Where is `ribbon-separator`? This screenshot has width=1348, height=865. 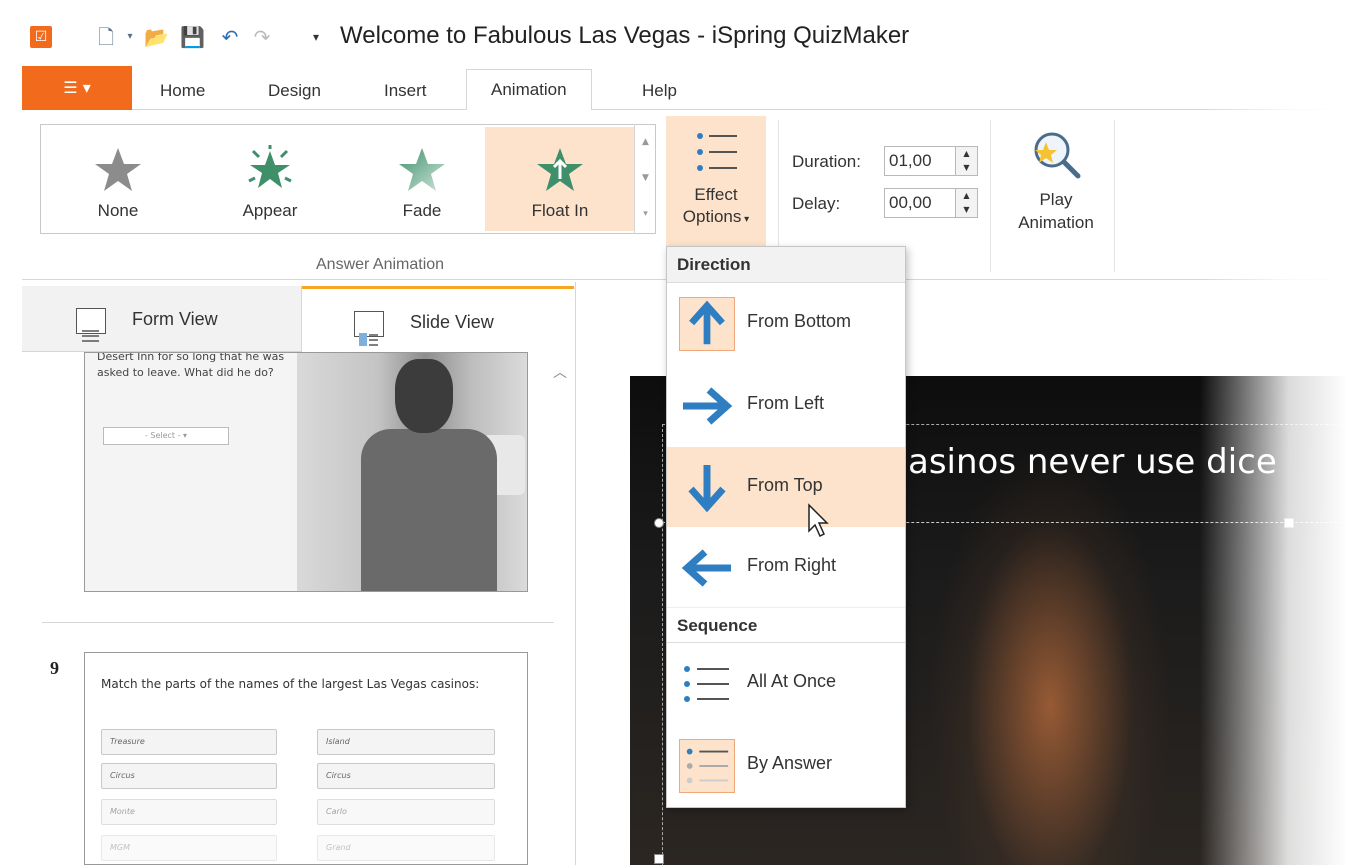 ribbon-separator is located at coordinates (990, 196).